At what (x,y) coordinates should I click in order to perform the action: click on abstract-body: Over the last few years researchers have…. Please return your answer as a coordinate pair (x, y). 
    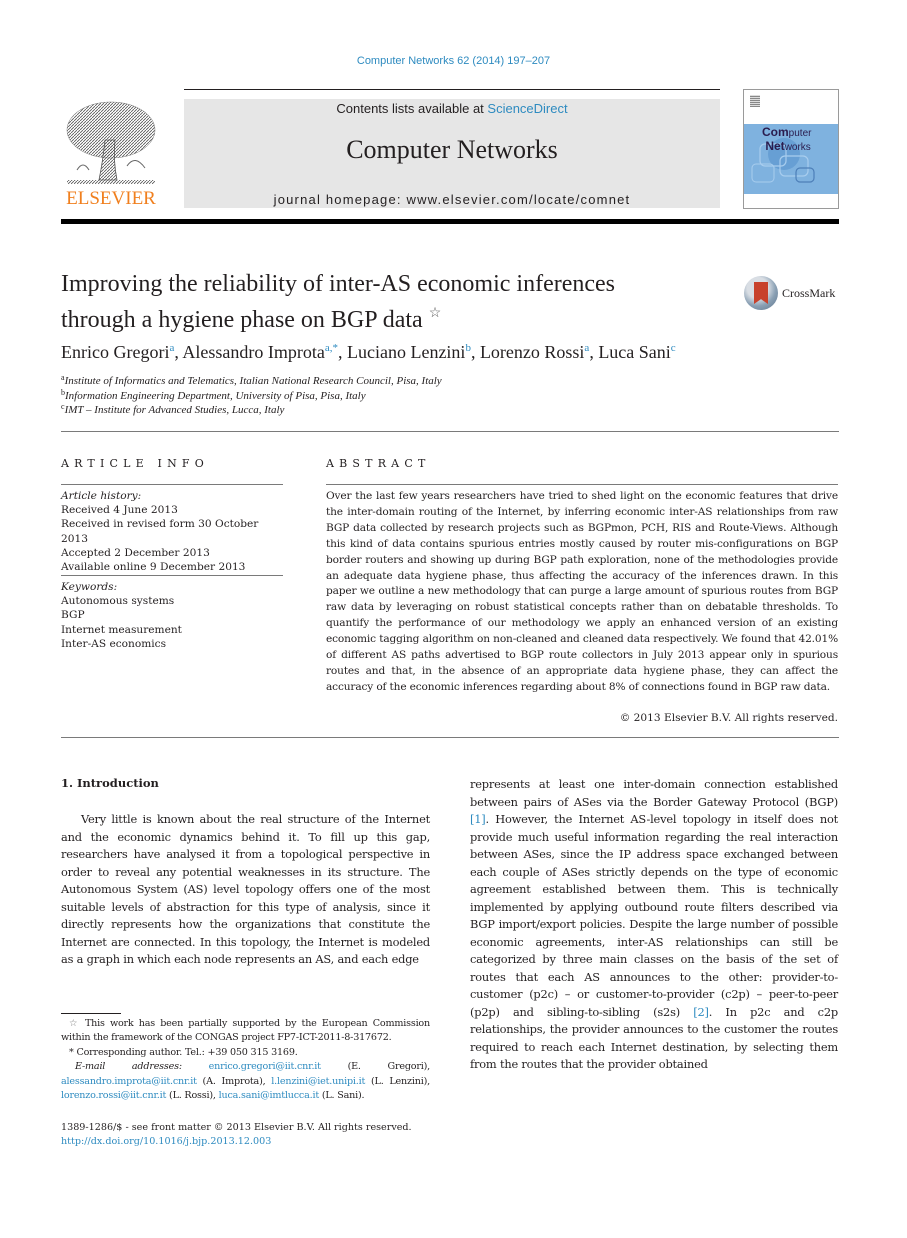
    Looking at the image, I should click on (582, 591).